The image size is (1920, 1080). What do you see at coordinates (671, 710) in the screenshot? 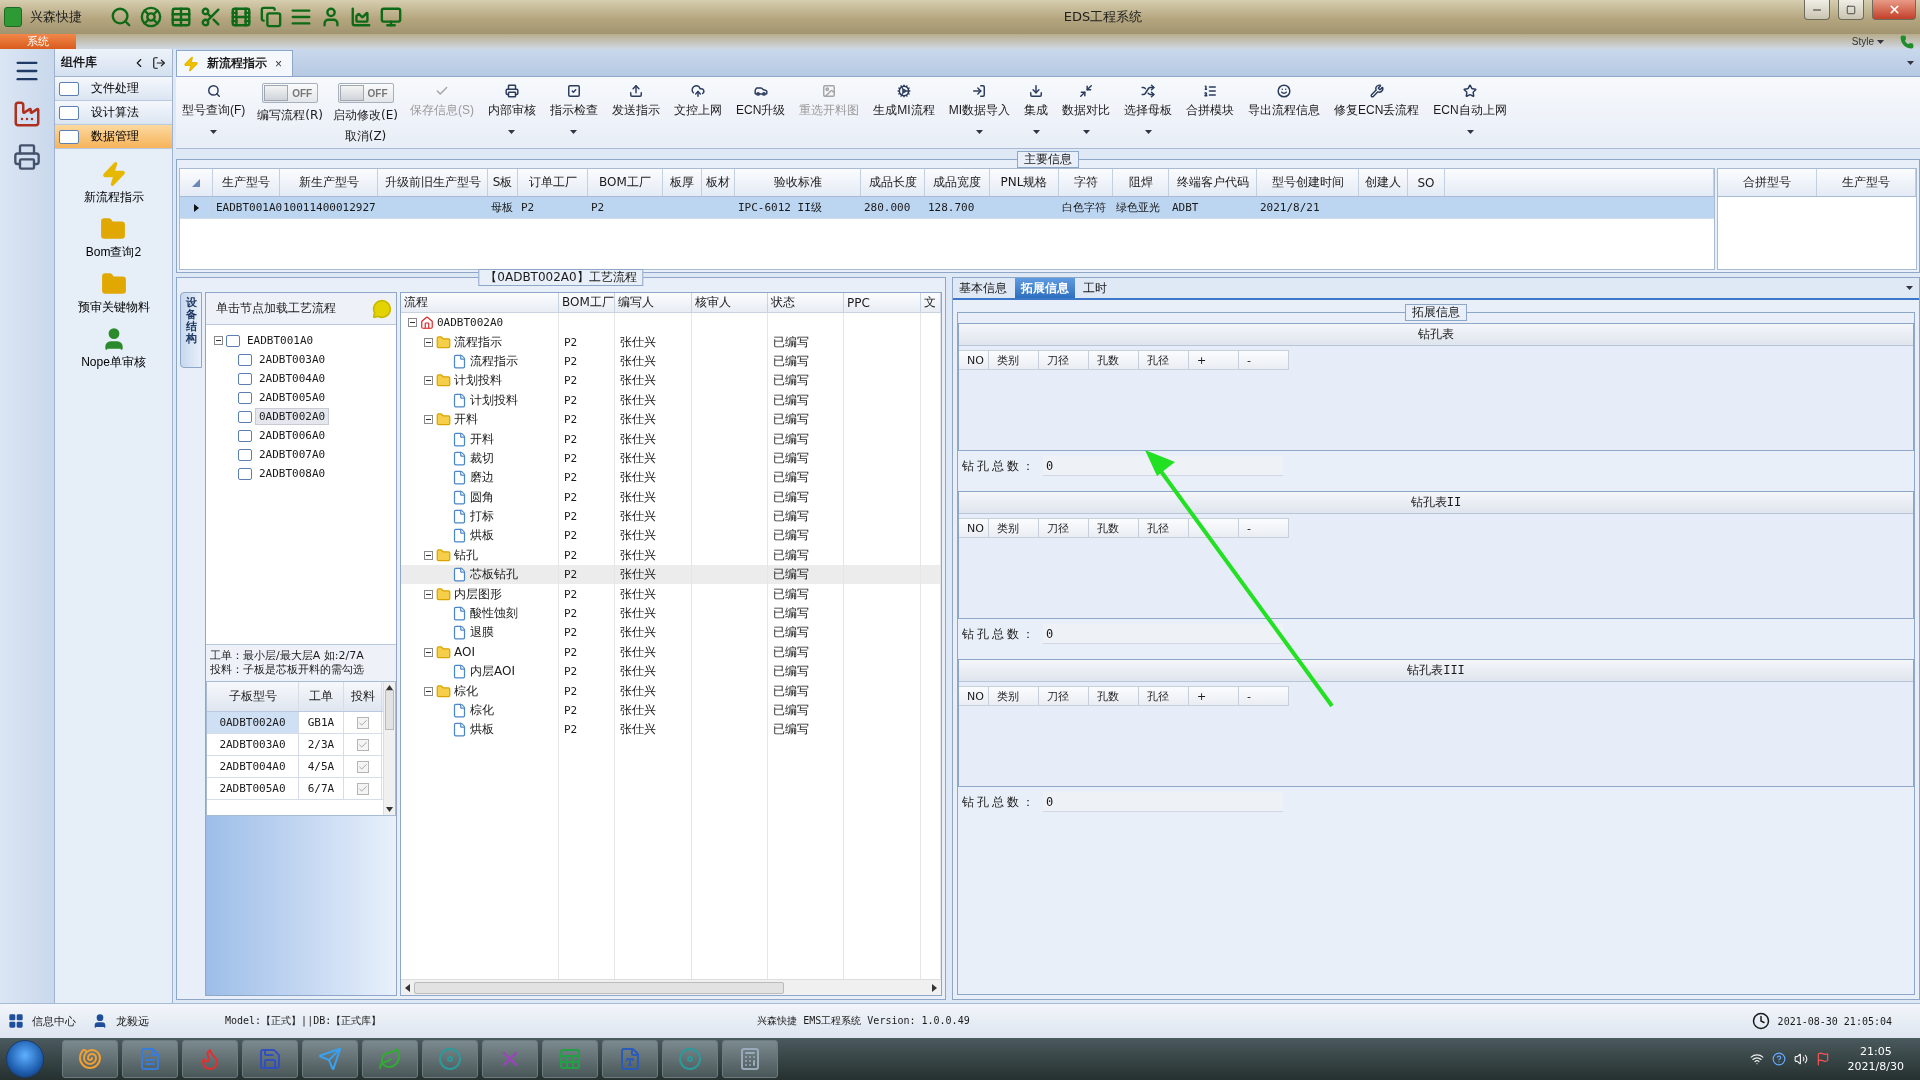
I see `process-row: 棕化 P2 张仕兴 已编写` at bounding box center [671, 710].